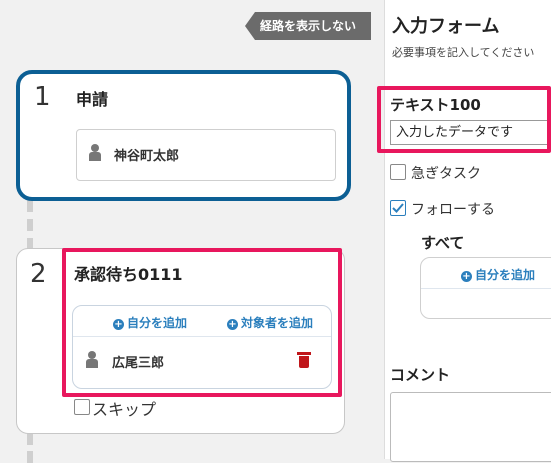  What do you see at coordinates (82, 407) in the screenshot?
I see `skip-checkbox` at bounding box center [82, 407].